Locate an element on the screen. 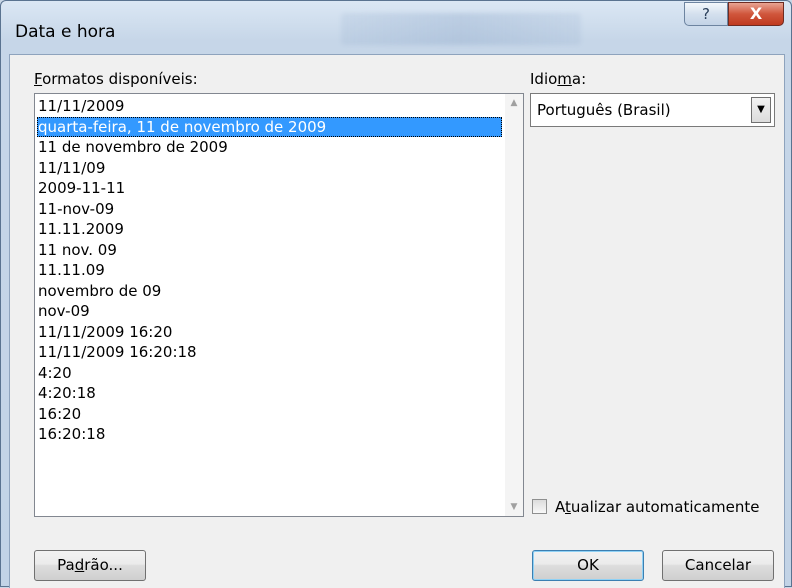 This screenshot has height=588, width=792. format-list-item: 11.11.09 is located at coordinates (269, 270).